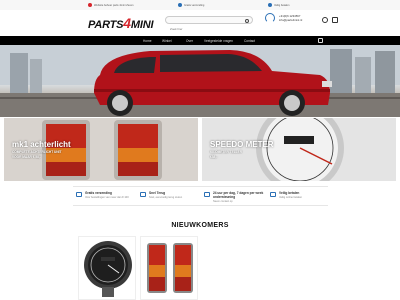  I want to click on site-logo: PARTS4MINI, so click(121, 23).